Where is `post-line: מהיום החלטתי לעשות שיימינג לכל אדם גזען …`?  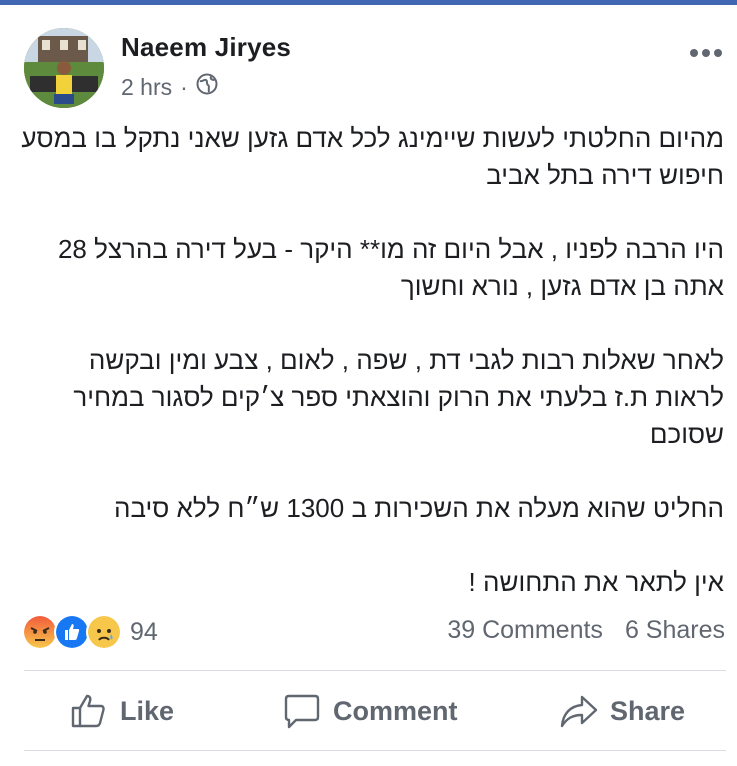
post-line: מהיום החלטתי לעשות שיימינג לכל אדם גזען … is located at coordinates (372, 138).